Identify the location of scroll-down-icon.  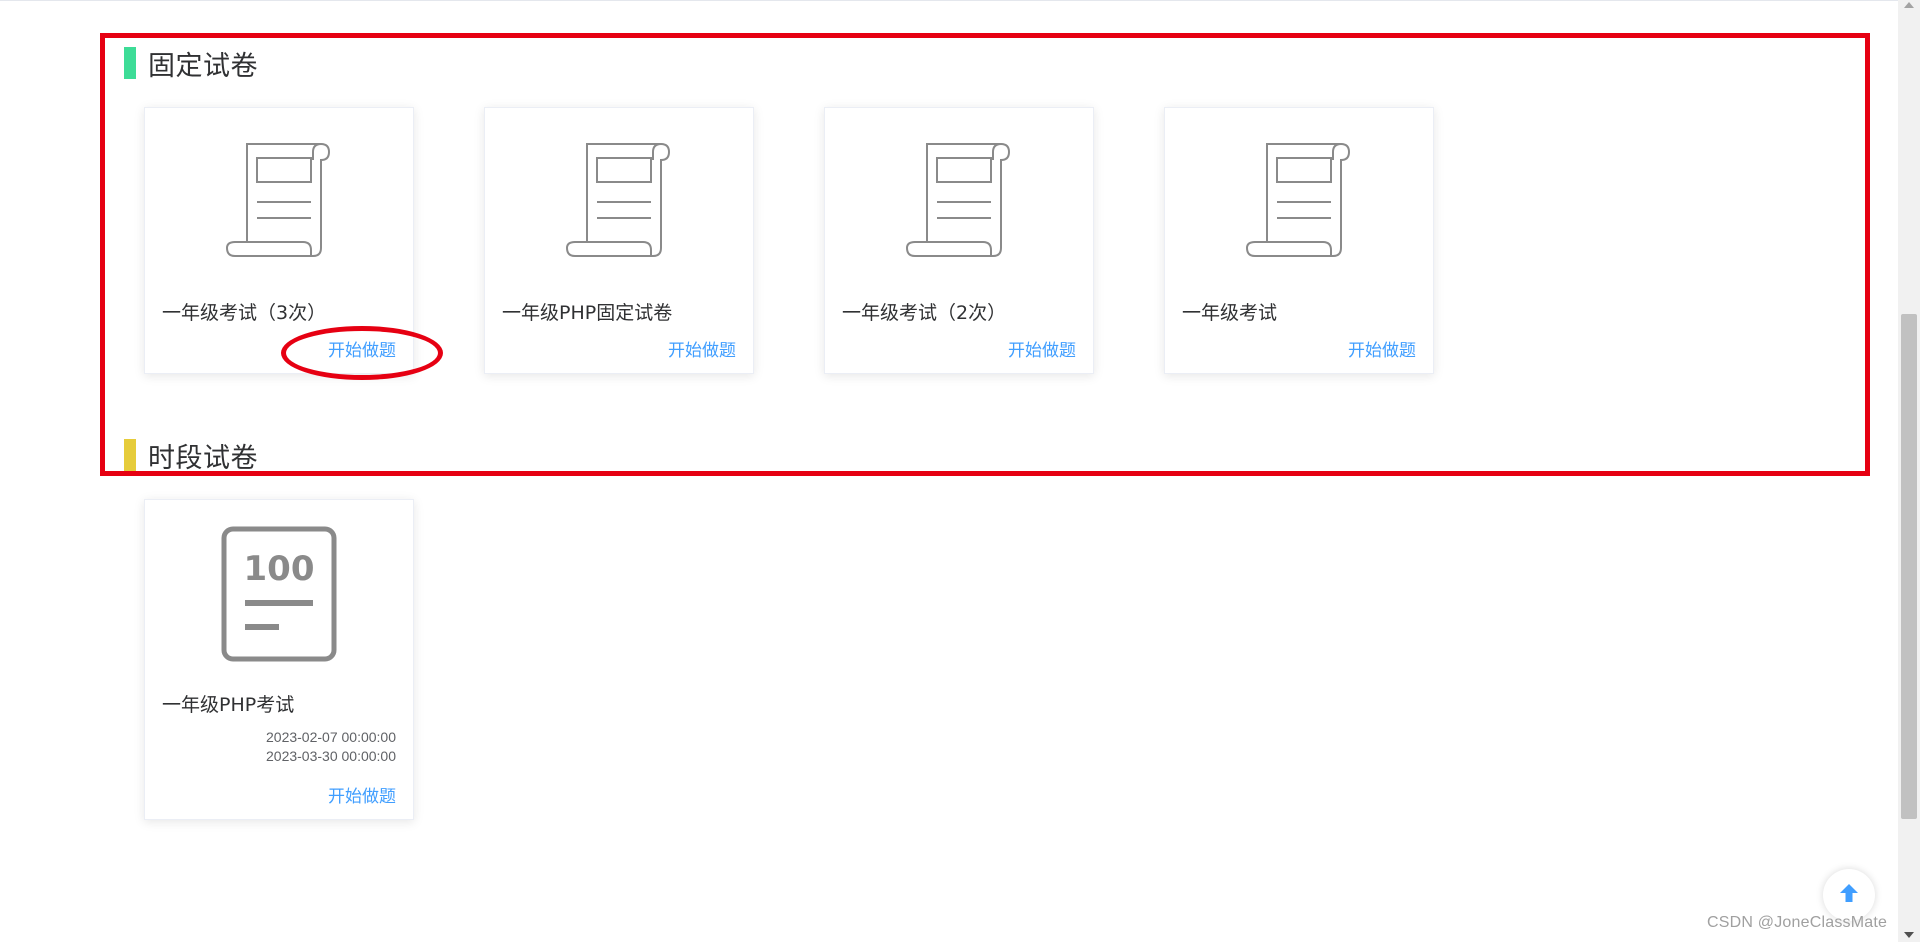
(1909, 935).